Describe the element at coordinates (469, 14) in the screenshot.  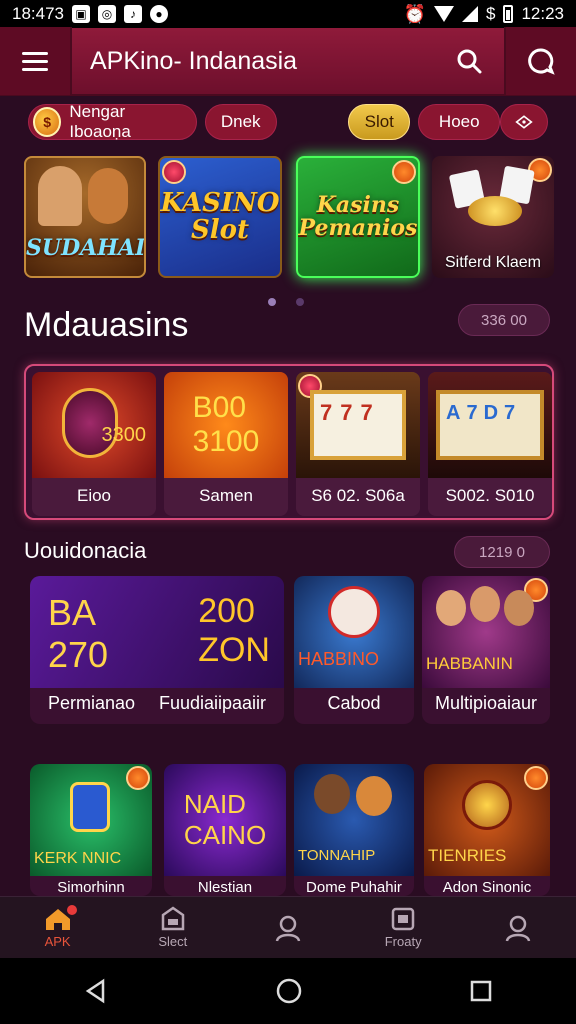
I see `signal-icon` at that location.